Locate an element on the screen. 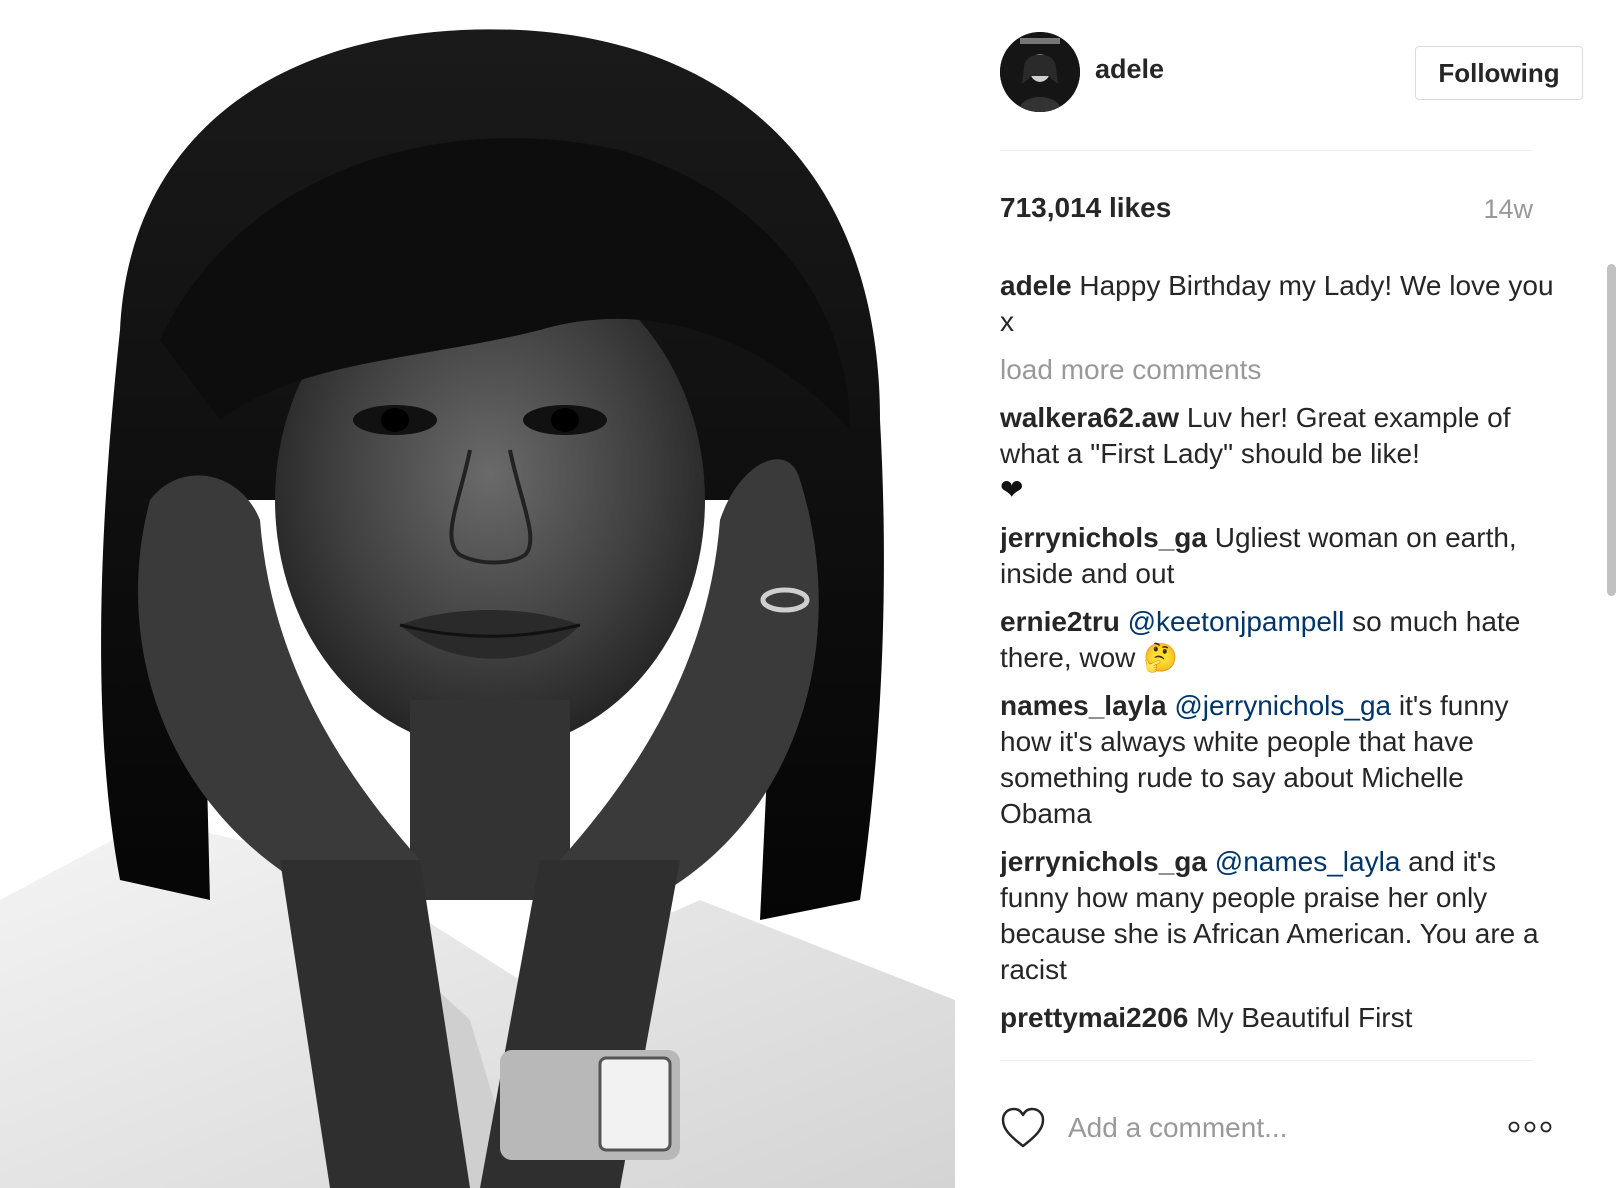 The image size is (1618, 1188). heart-outline-icon is located at coordinates (1023, 1128).